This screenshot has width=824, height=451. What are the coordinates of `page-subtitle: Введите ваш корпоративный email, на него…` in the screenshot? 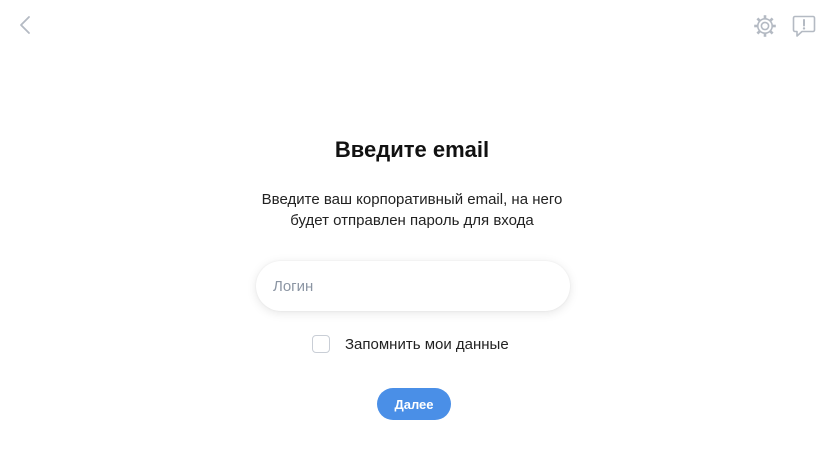 It's located at (412, 210).